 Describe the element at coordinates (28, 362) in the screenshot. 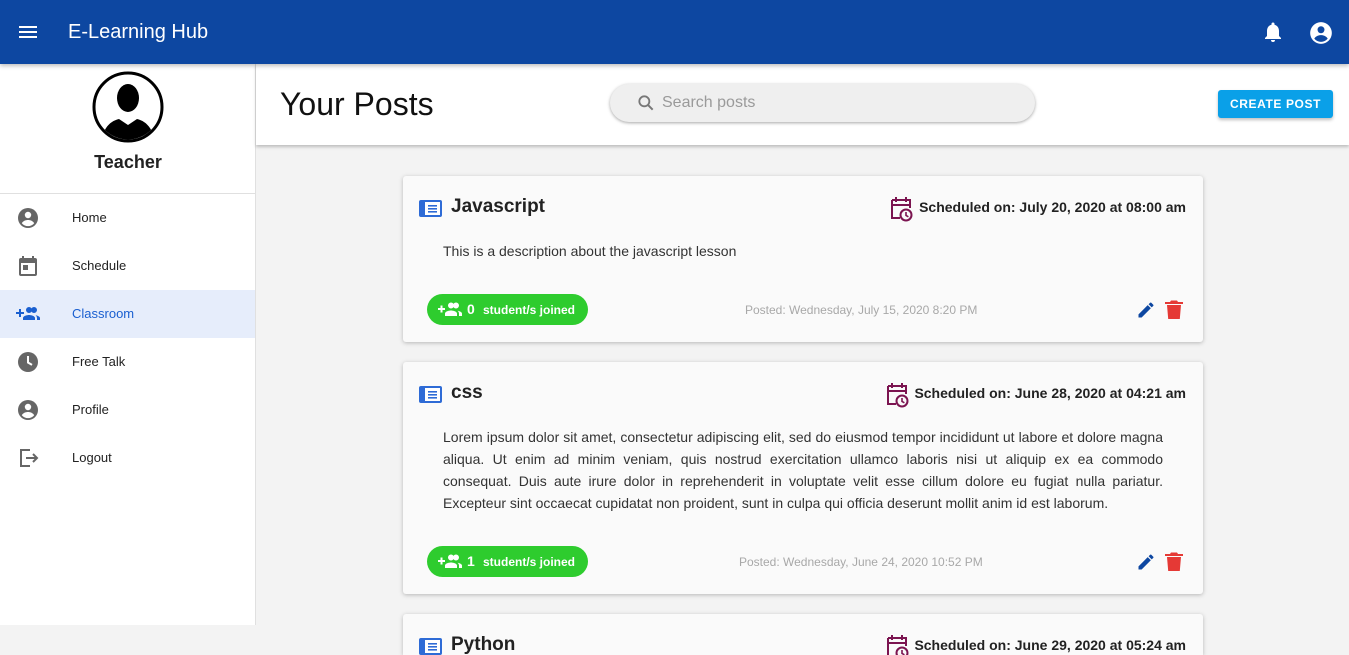

I see `clock-icon` at that location.